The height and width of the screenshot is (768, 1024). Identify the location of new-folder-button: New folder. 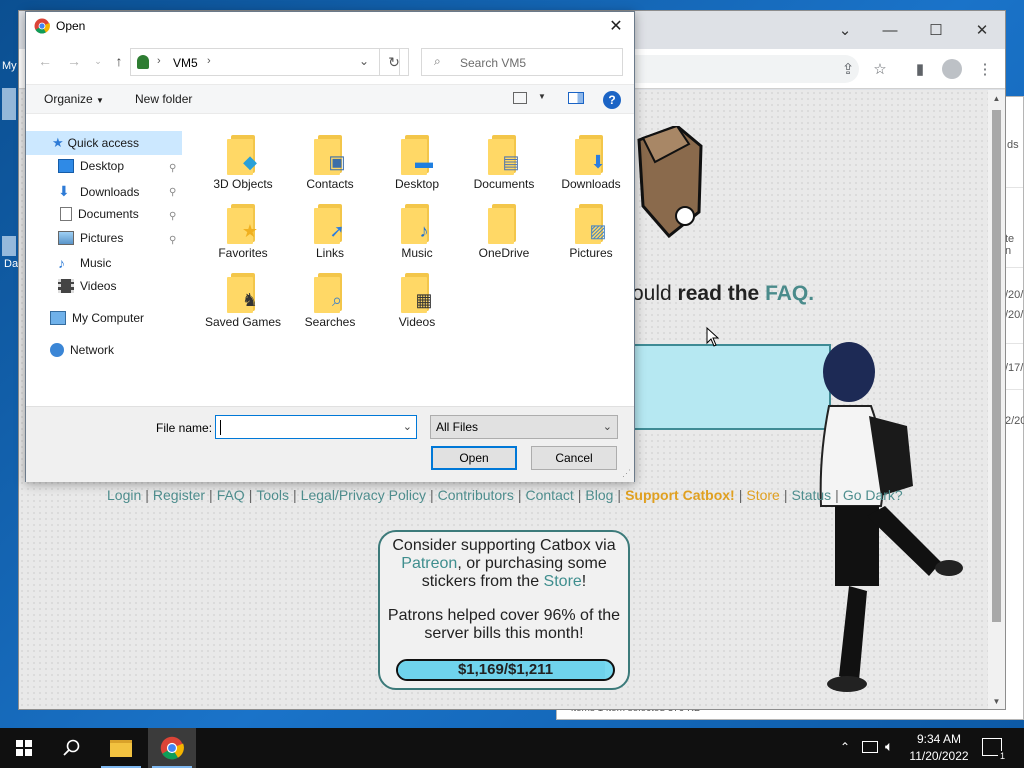
(163, 99).